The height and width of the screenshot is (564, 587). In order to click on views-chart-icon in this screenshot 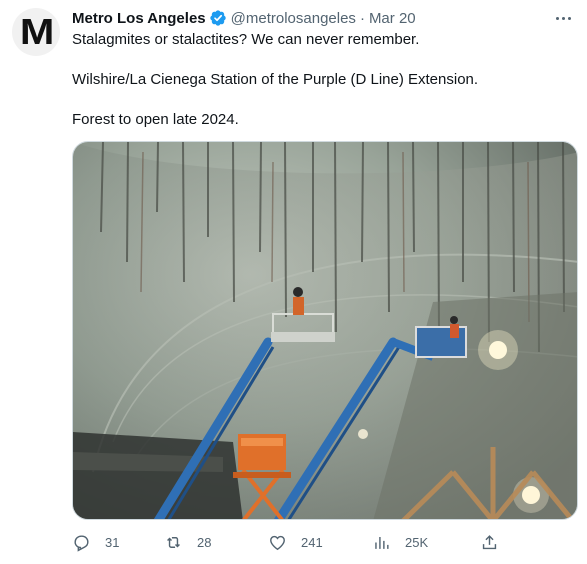, I will do `click(382, 542)`.